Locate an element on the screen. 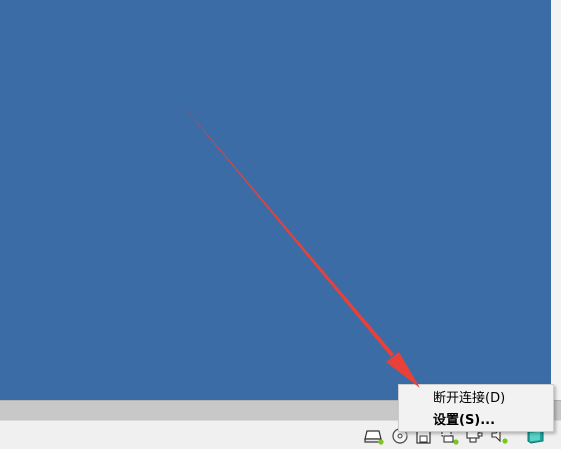 Image resolution: width=561 pixels, height=449 pixels. disconnect-menu-item: 断开连接(D) is located at coordinates (476, 398).